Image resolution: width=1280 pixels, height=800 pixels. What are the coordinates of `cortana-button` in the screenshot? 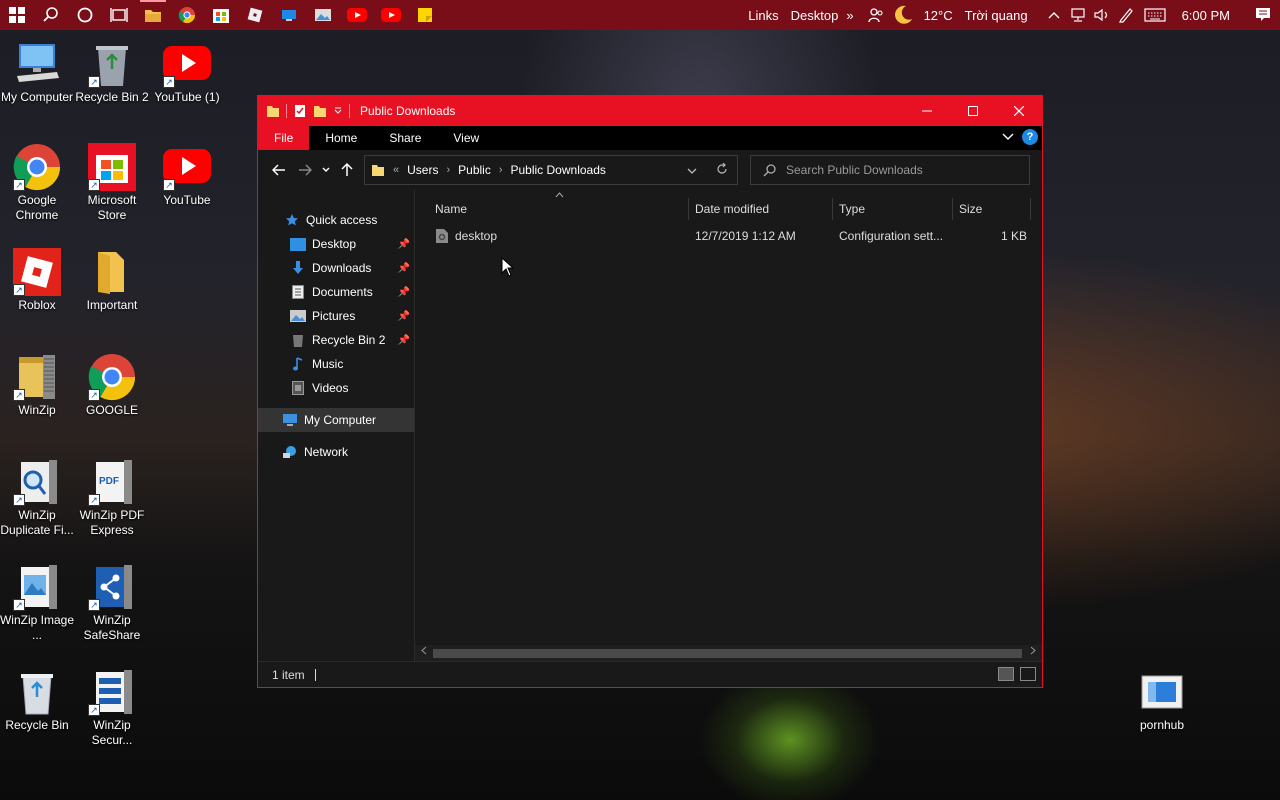 It's located at (85, 15).